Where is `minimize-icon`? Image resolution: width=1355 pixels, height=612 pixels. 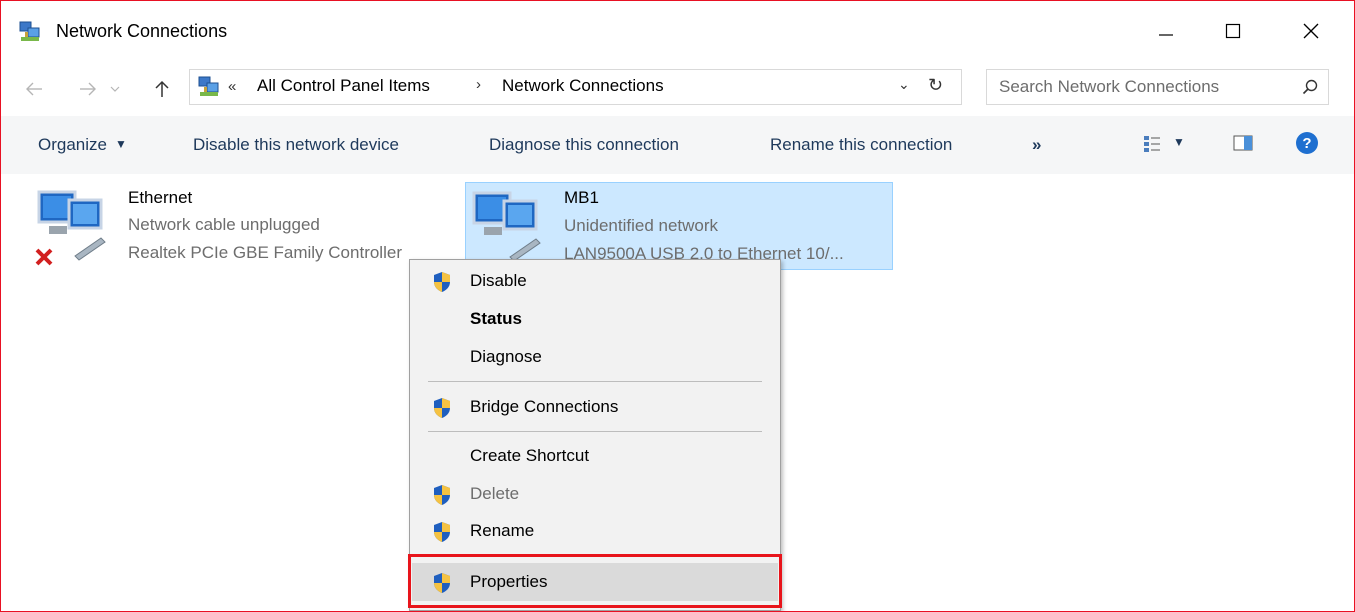
minimize-icon is located at coordinates (1166, 35).